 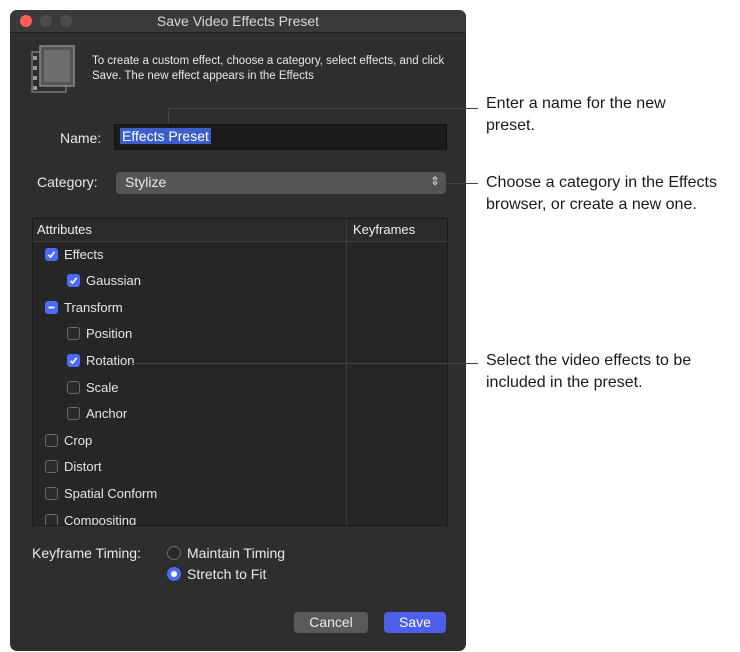 I want to click on row-label: Compositing, so click(x=100, y=519).